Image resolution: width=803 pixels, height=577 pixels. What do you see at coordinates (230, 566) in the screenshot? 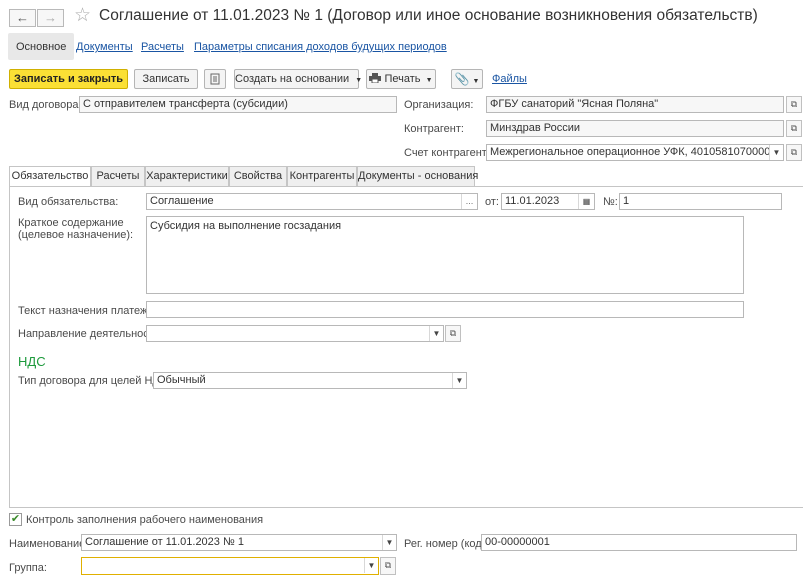
I see `group-field: ▼` at bounding box center [230, 566].